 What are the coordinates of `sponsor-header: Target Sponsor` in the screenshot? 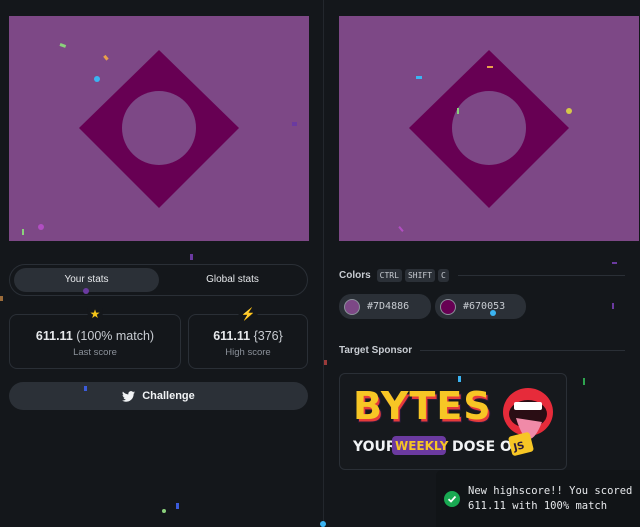 It's located at (482, 350).